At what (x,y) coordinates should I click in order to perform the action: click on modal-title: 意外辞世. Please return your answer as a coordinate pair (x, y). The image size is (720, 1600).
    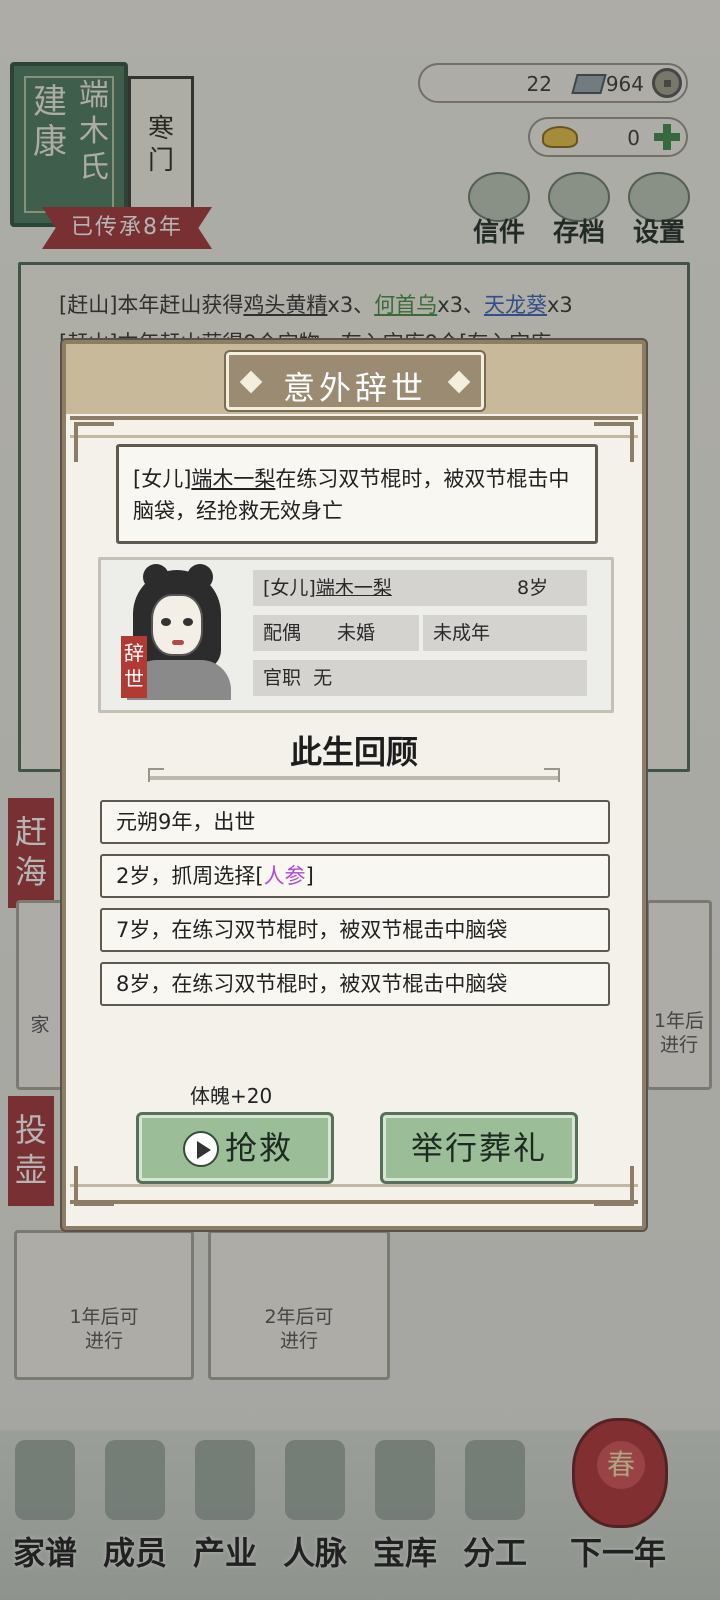
    Looking at the image, I should click on (354, 388).